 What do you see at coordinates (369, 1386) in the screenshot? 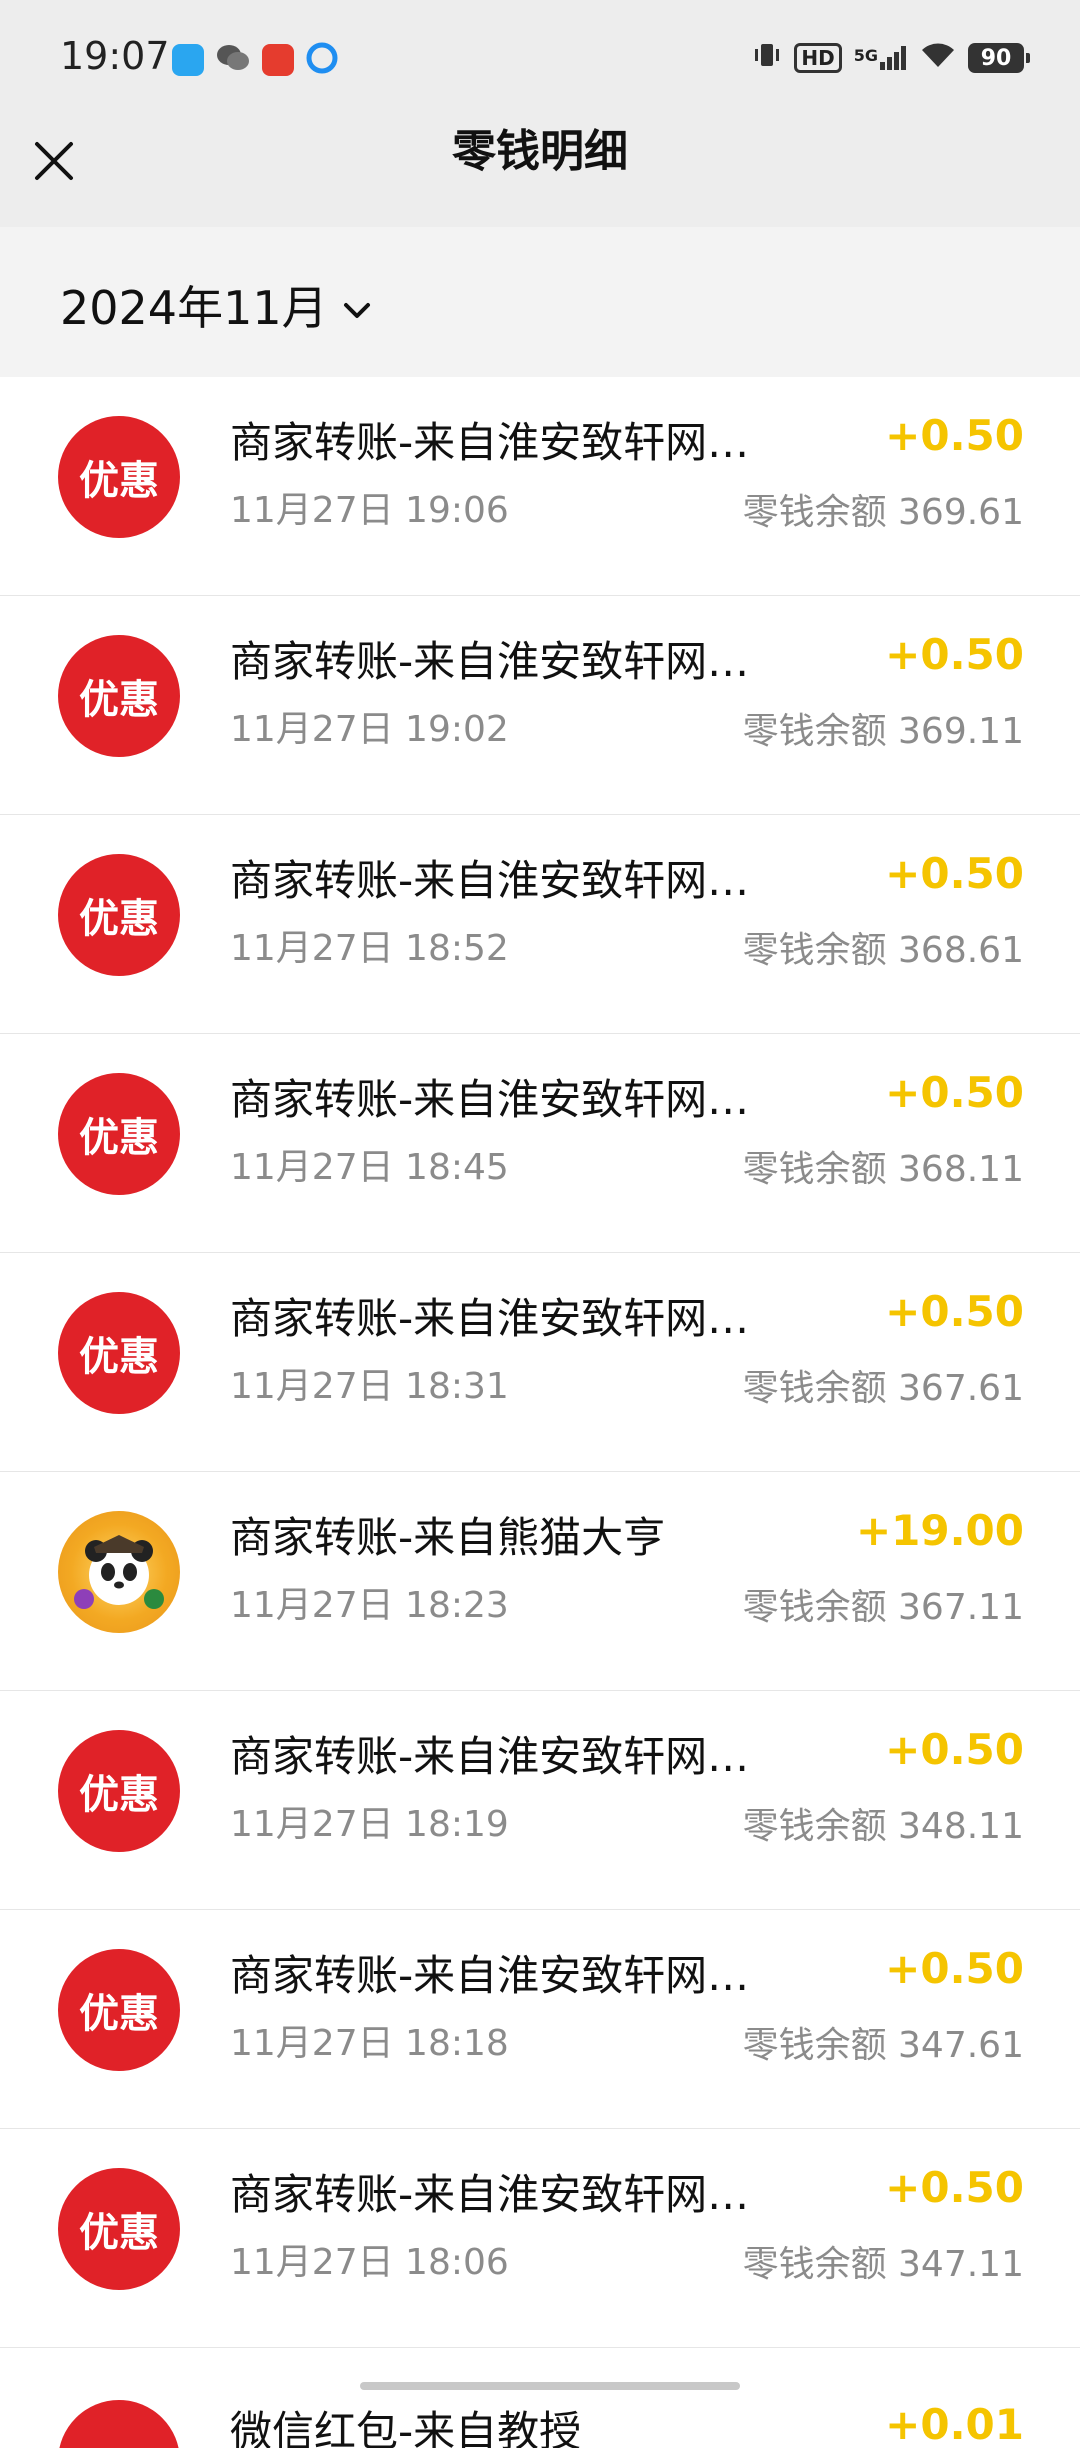
I see `transaction-date: 11月27日 18:31` at bounding box center [369, 1386].